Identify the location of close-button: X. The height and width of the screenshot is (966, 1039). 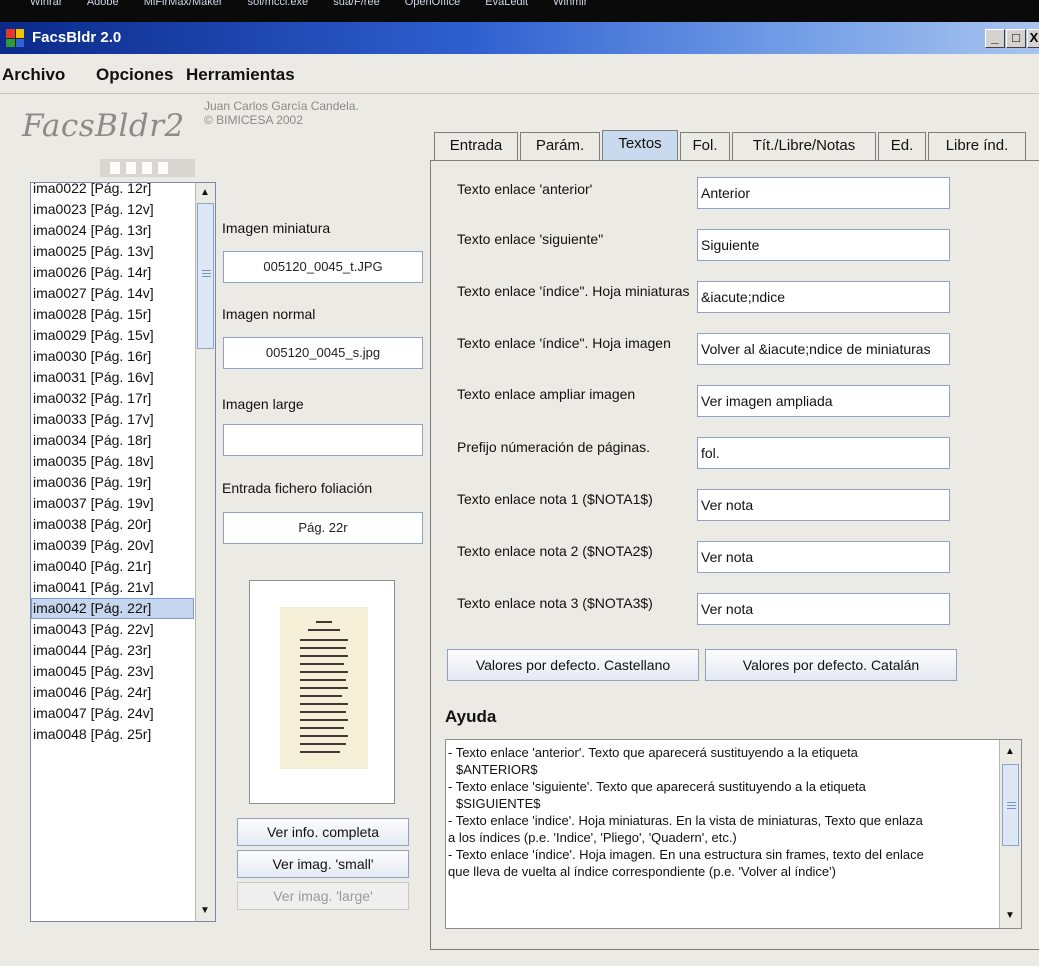
(1033, 38).